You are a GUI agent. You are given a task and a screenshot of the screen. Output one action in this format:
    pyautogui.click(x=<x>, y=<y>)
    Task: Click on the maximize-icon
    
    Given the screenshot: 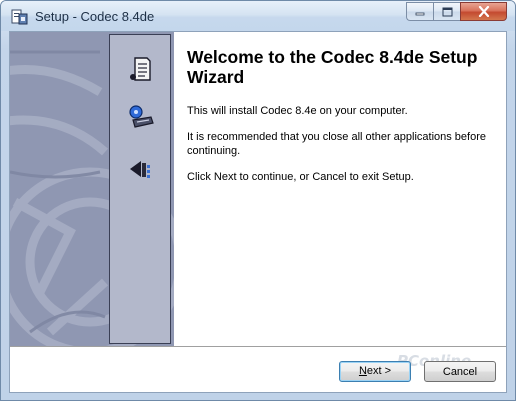 What is the action you would take?
    pyautogui.click(x=447, y=11)
    